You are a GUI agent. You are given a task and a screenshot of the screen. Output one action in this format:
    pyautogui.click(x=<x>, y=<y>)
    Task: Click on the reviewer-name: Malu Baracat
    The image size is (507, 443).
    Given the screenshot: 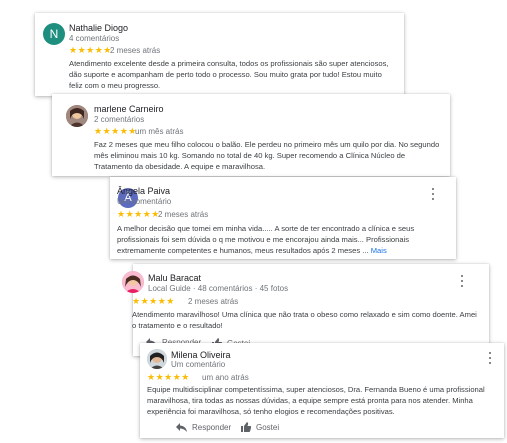 What is the action you would take?
    pyautogui.click(x=174, y=278)
    